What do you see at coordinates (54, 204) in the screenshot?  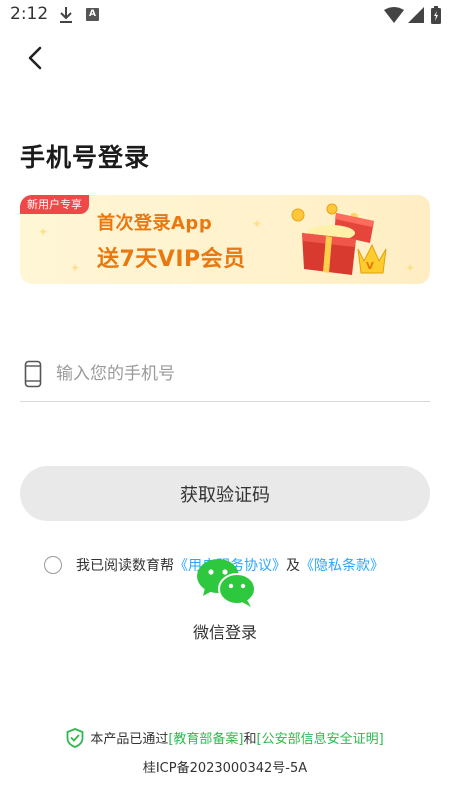 I see `new-user-badge: 新用户专享` at bounding box center [54, 204].